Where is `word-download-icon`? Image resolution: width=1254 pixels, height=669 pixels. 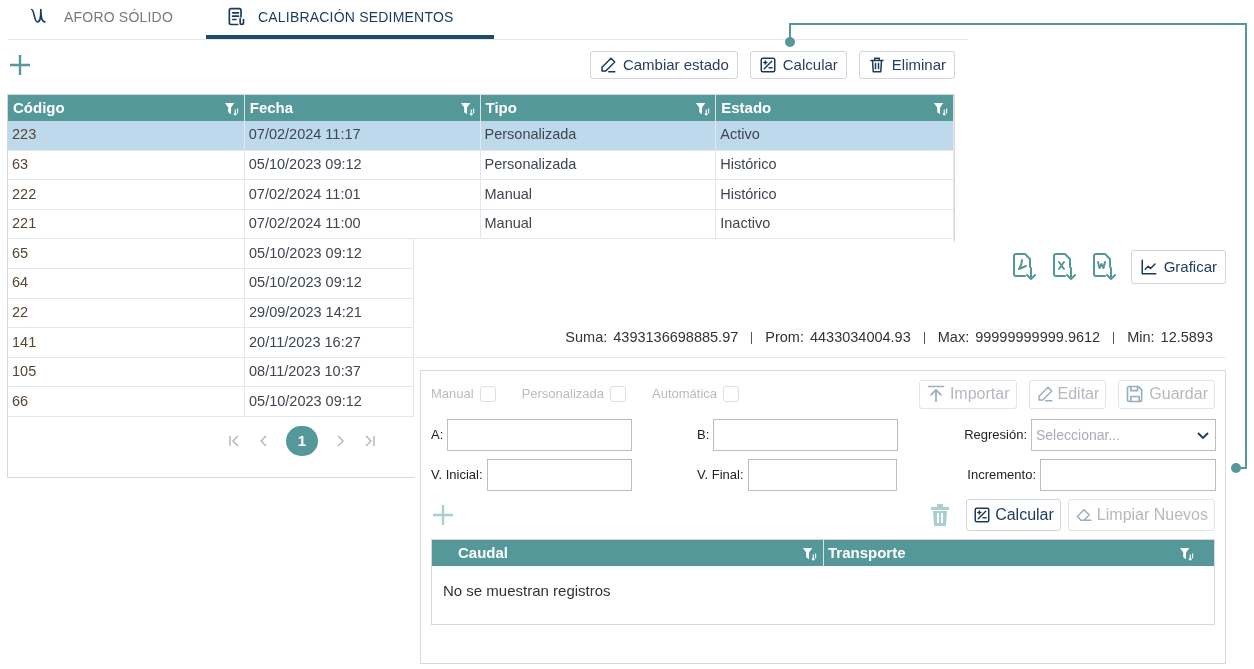
word-download-icon is located at coordinates (1103, 267).